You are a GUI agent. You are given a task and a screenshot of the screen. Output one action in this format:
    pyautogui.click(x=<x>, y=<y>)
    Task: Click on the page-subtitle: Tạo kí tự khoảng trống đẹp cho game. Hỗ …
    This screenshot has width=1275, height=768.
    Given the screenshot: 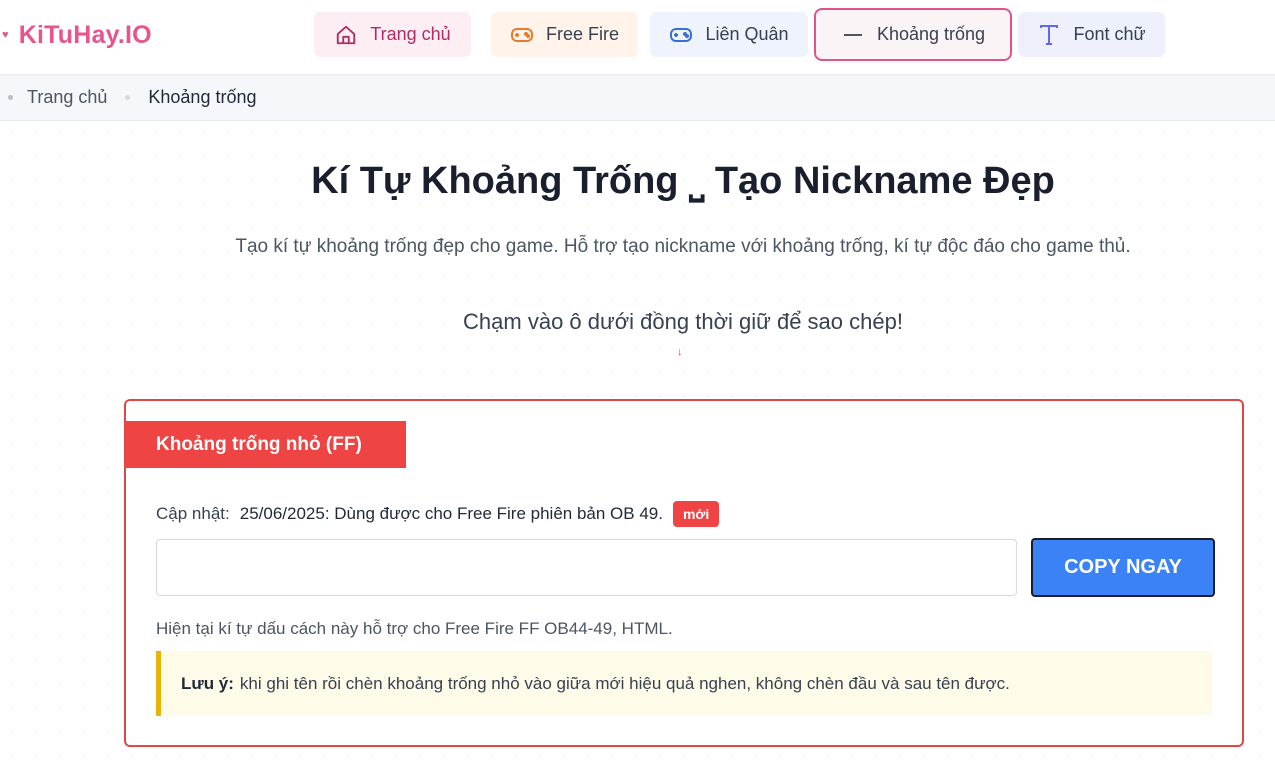 What is the action you would take?
    pyautogui.click(x=683, y=246)
    